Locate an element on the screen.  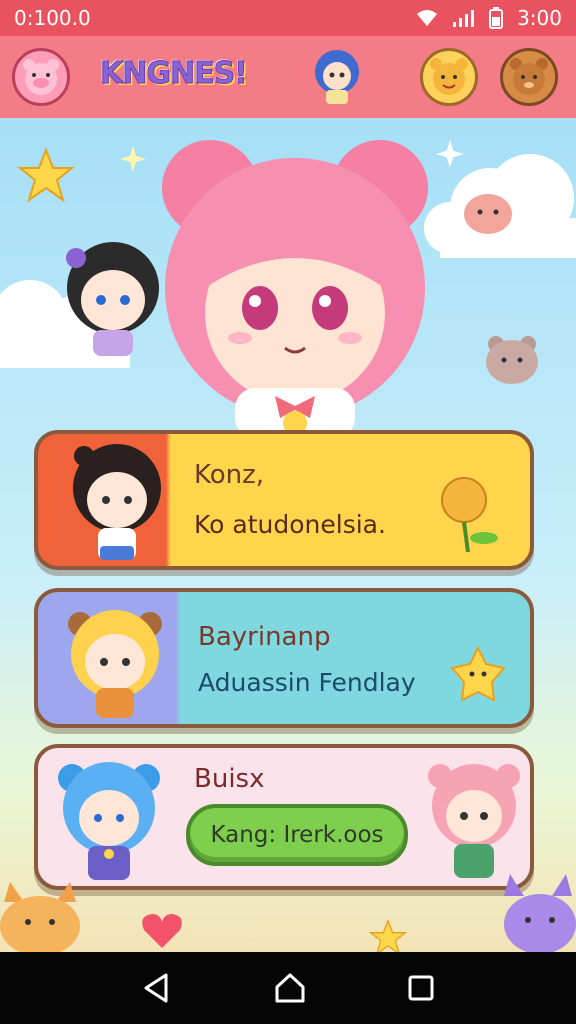
quest-card-3: Buisx Kang: Irerk.oos is located at coordinates (284, 817).